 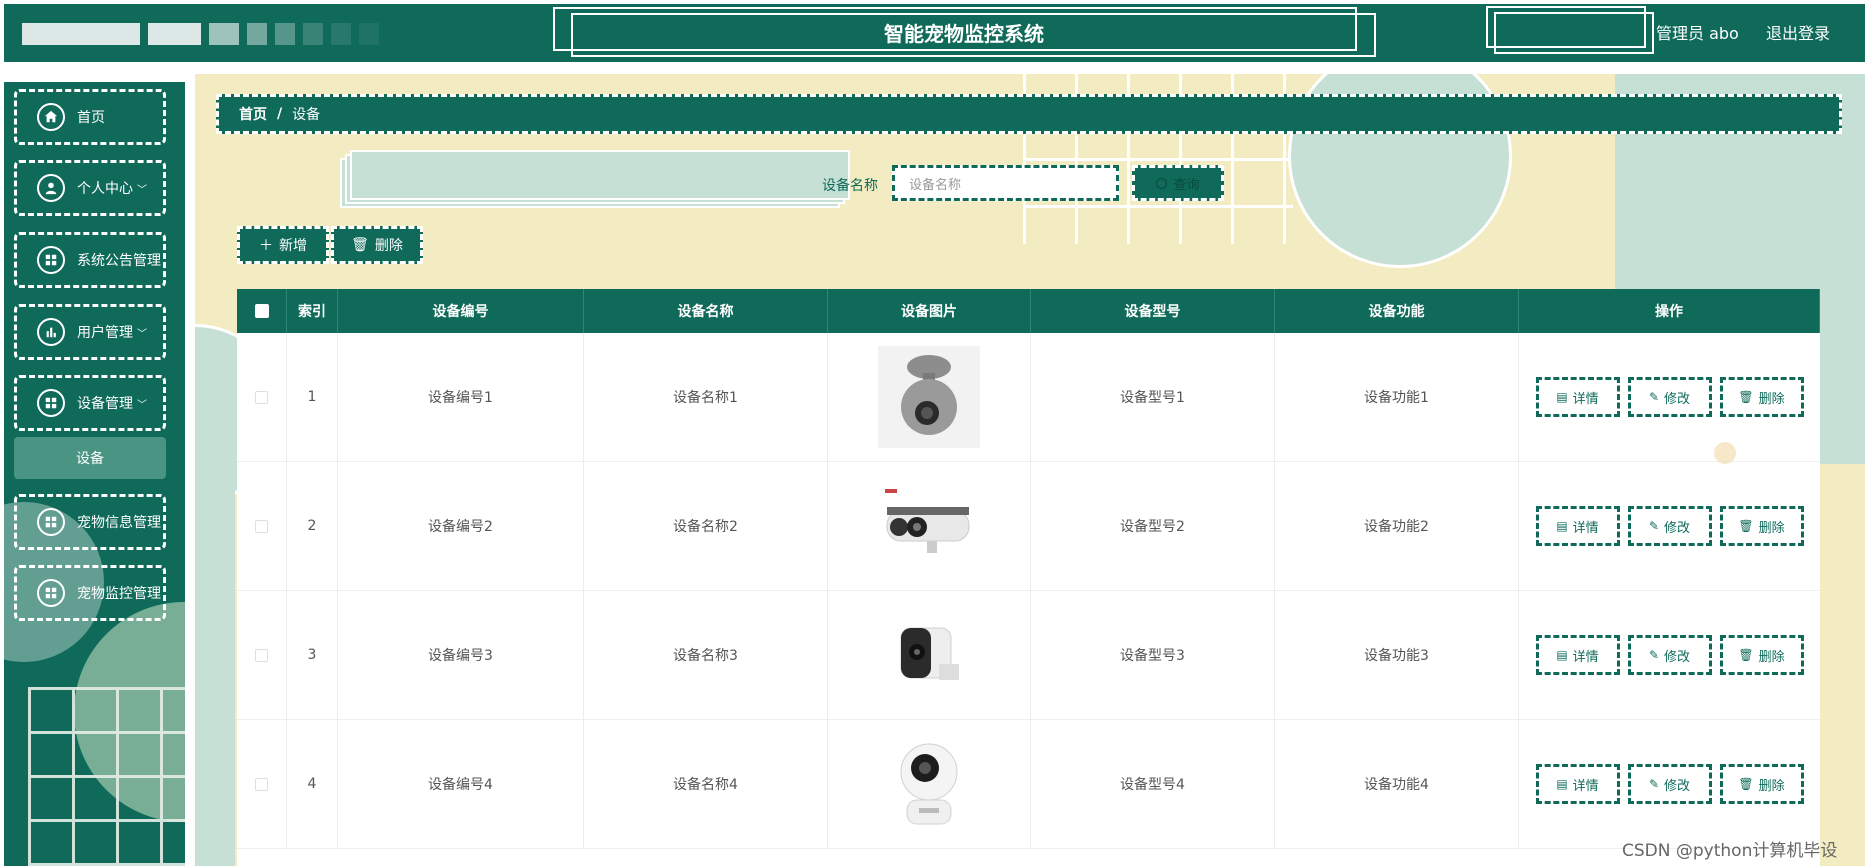 I want to click on user-icon, so click(x=51, y=188).